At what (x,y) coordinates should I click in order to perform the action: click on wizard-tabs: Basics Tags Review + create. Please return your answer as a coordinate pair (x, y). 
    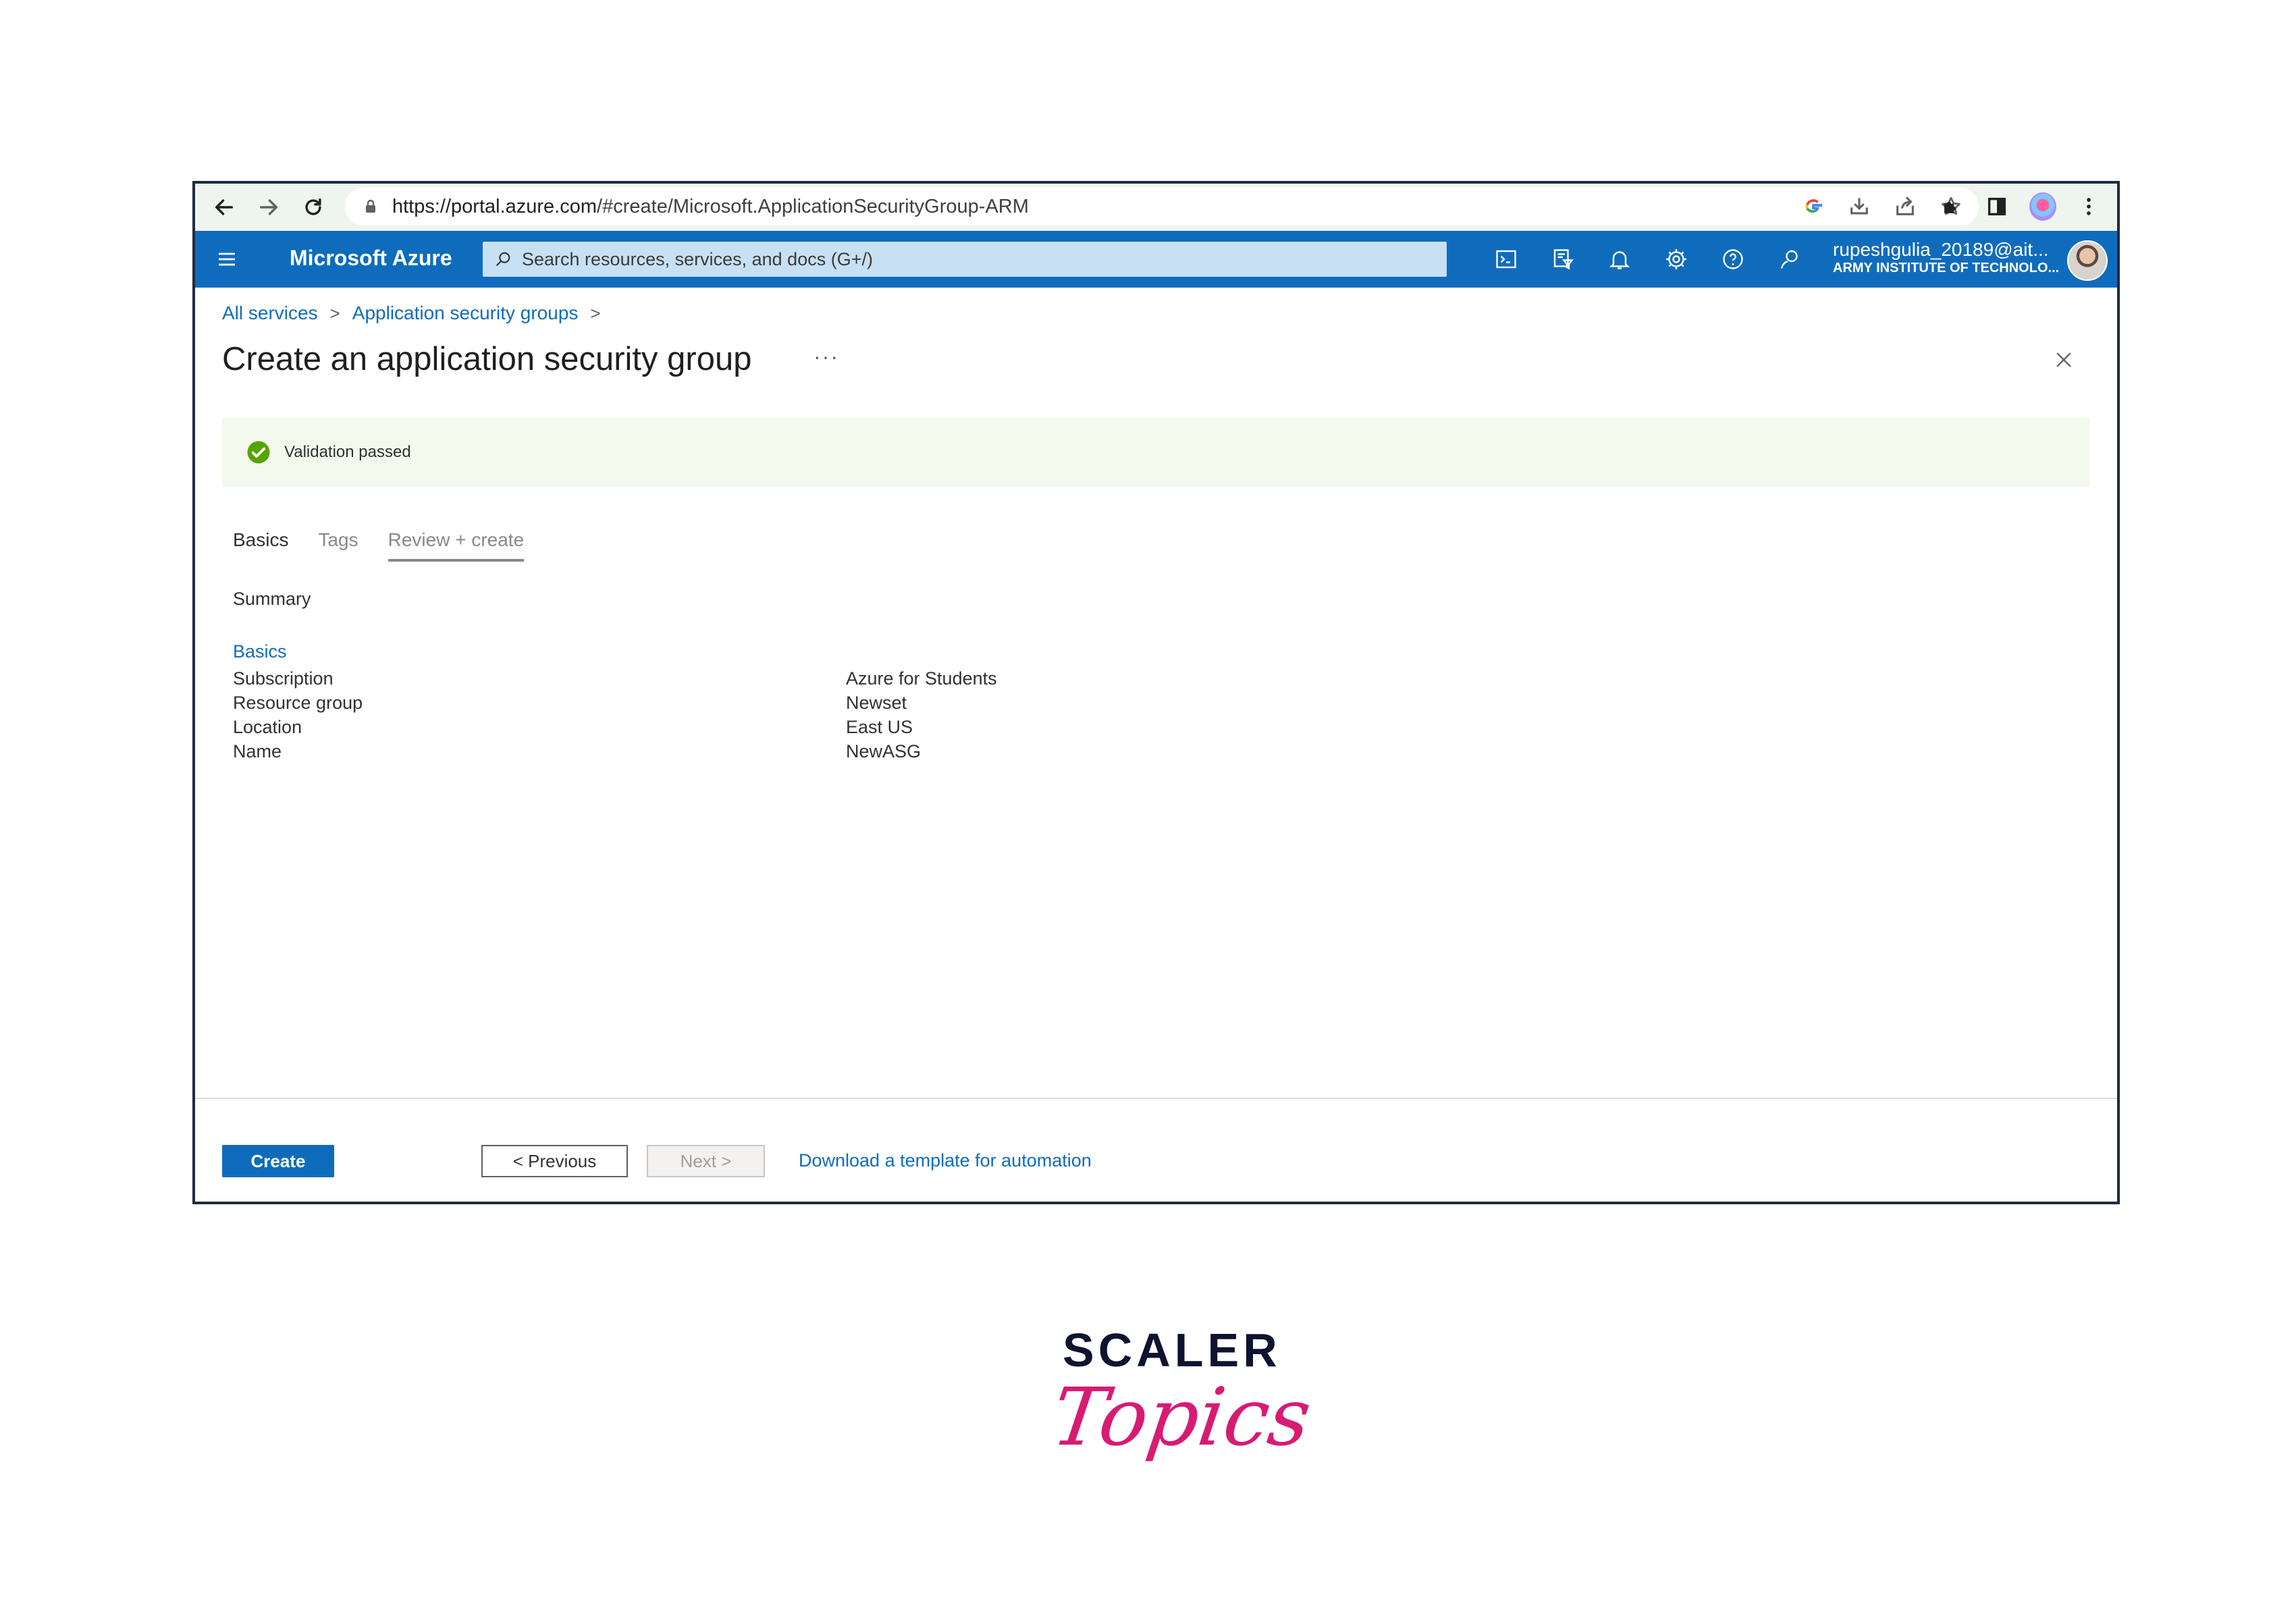
    Looking at the image, I should click on (393, 545).